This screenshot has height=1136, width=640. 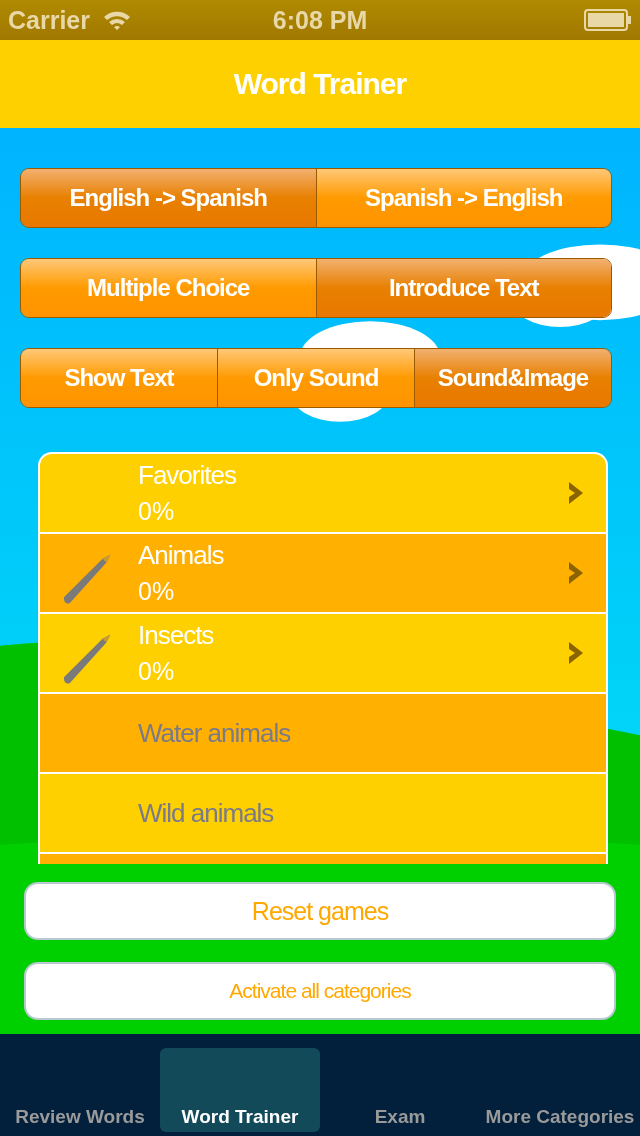 I want to click on tab-item: Exam, so click(x=400, y=1090).